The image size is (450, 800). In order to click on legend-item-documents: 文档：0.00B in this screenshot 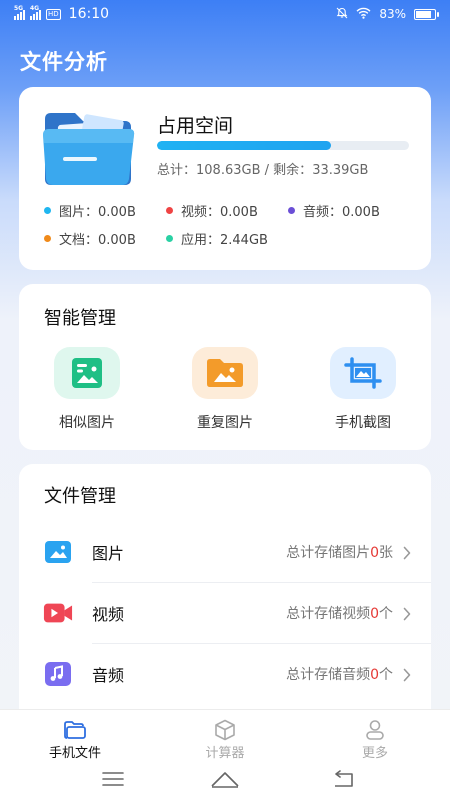, I will do `click(105, 238)`.